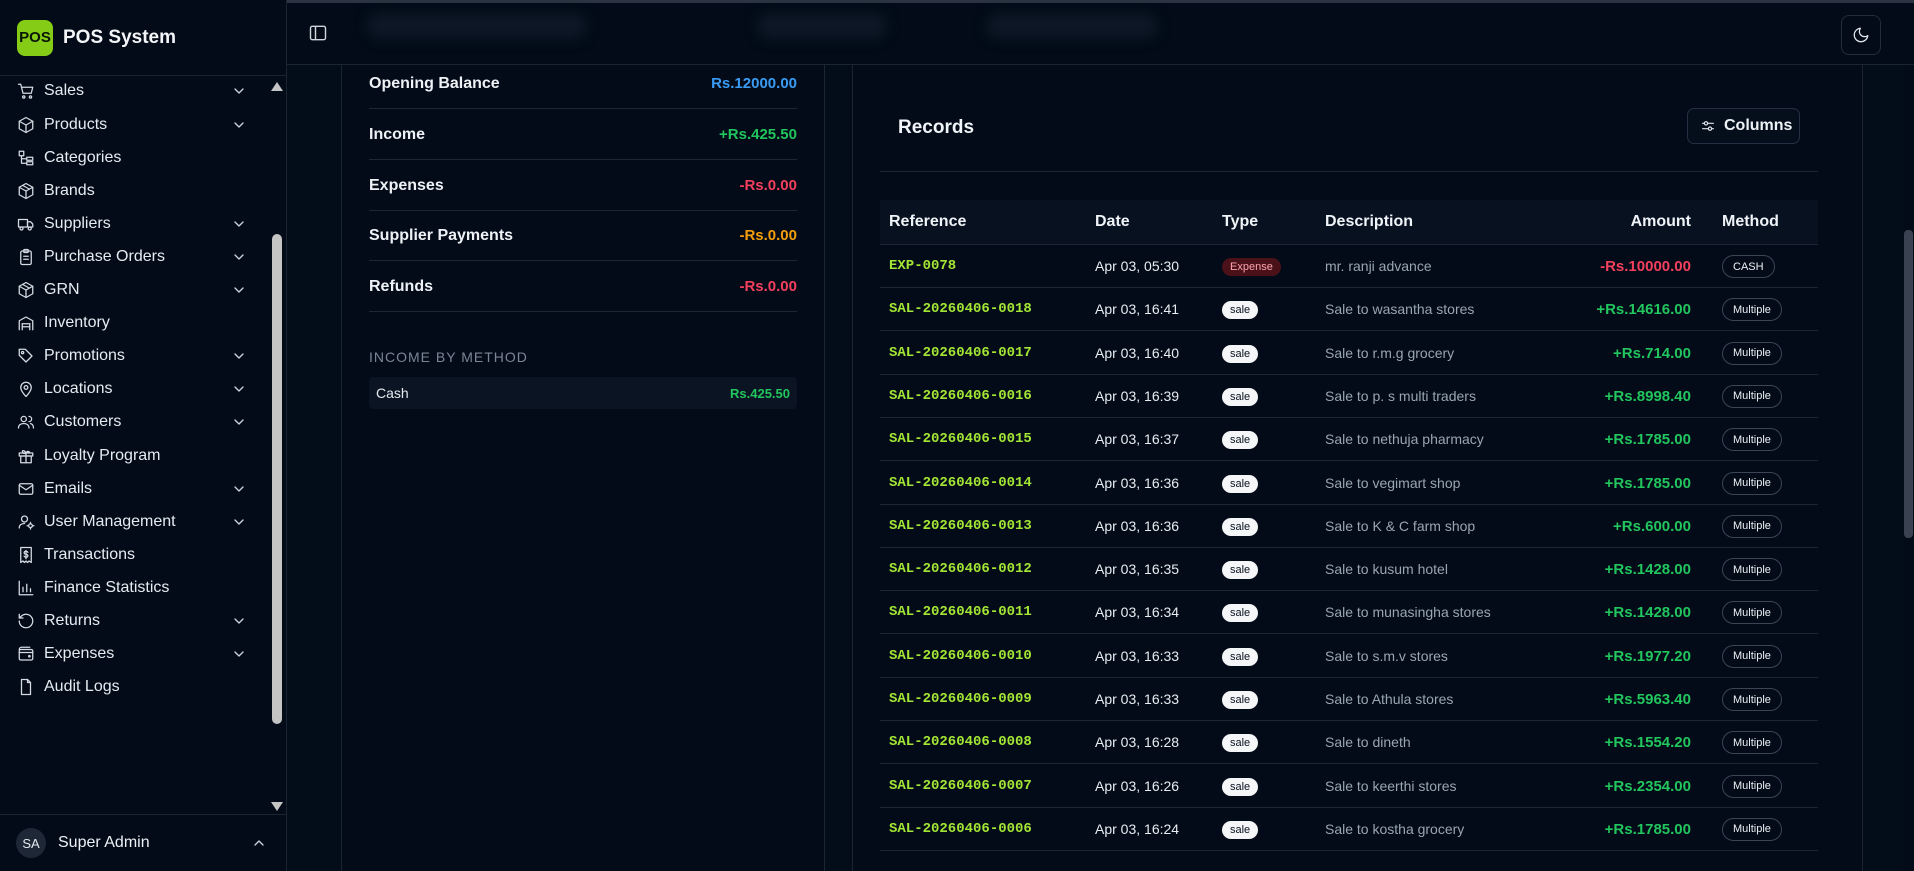 The width and height of the screenshot is (1914, 871). What do you see at coordinates (960, 699) in the screenshot?
I see `reference-cell: SAL-20260406-0009` at bounding box center [960, 699].